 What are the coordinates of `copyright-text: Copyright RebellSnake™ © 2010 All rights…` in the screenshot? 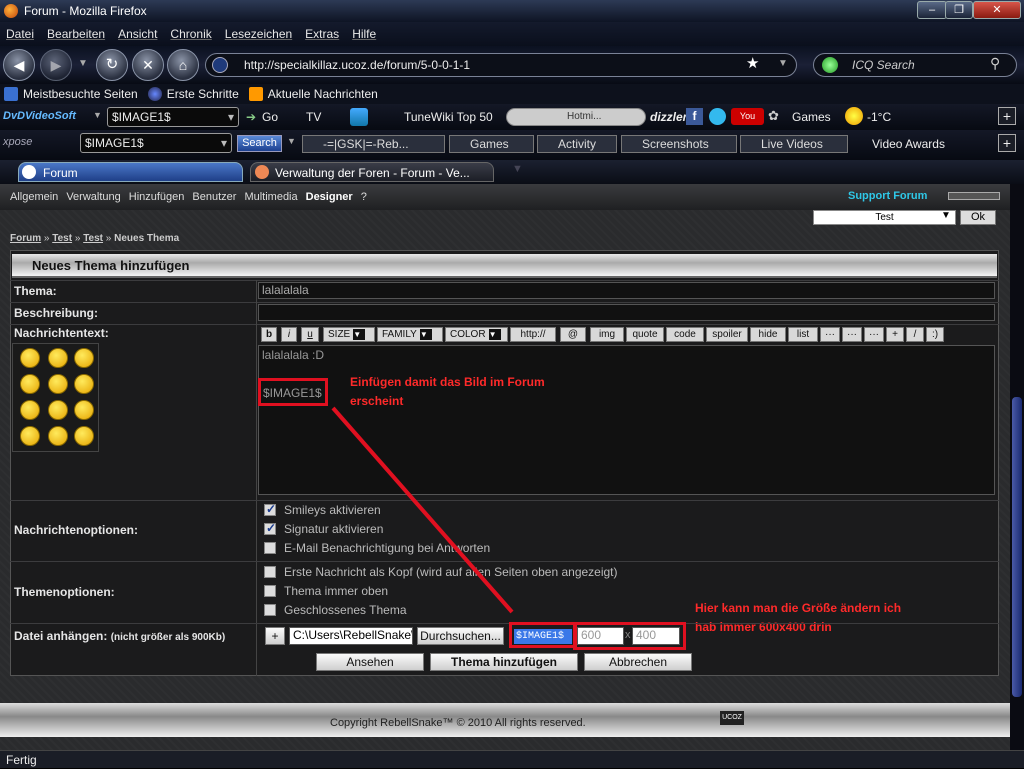 It's located at (458, 723).